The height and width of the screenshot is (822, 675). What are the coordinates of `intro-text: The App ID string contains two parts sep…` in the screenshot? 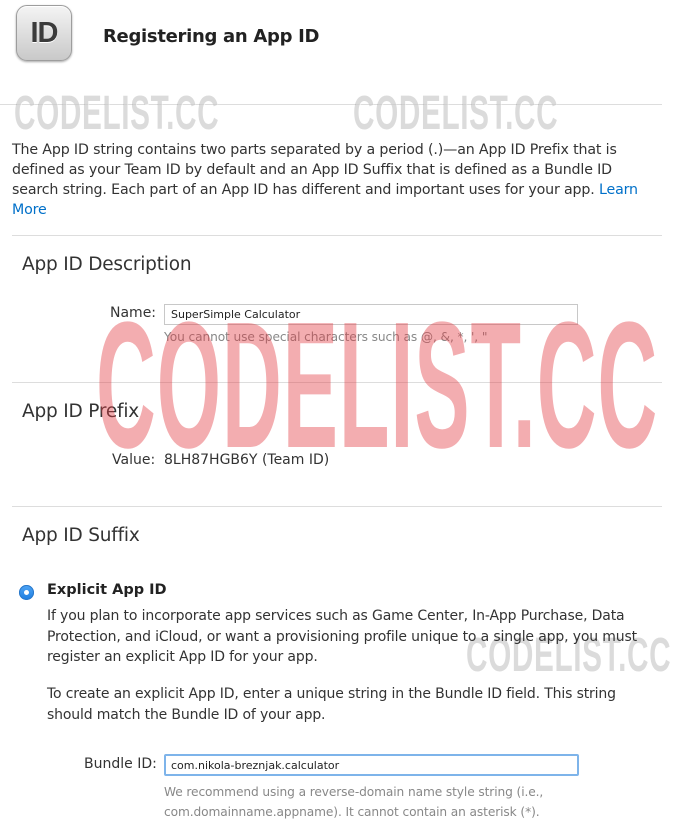 It's located at (314, 170).